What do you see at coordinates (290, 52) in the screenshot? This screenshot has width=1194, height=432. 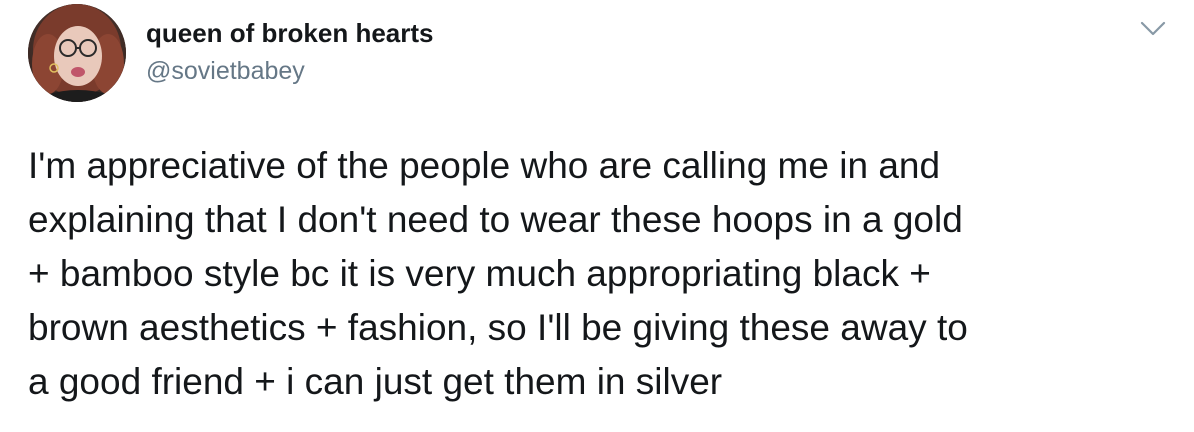 I see `author-info: queen of broken hearts @sovietbabey` at bounding box center [290, 52].